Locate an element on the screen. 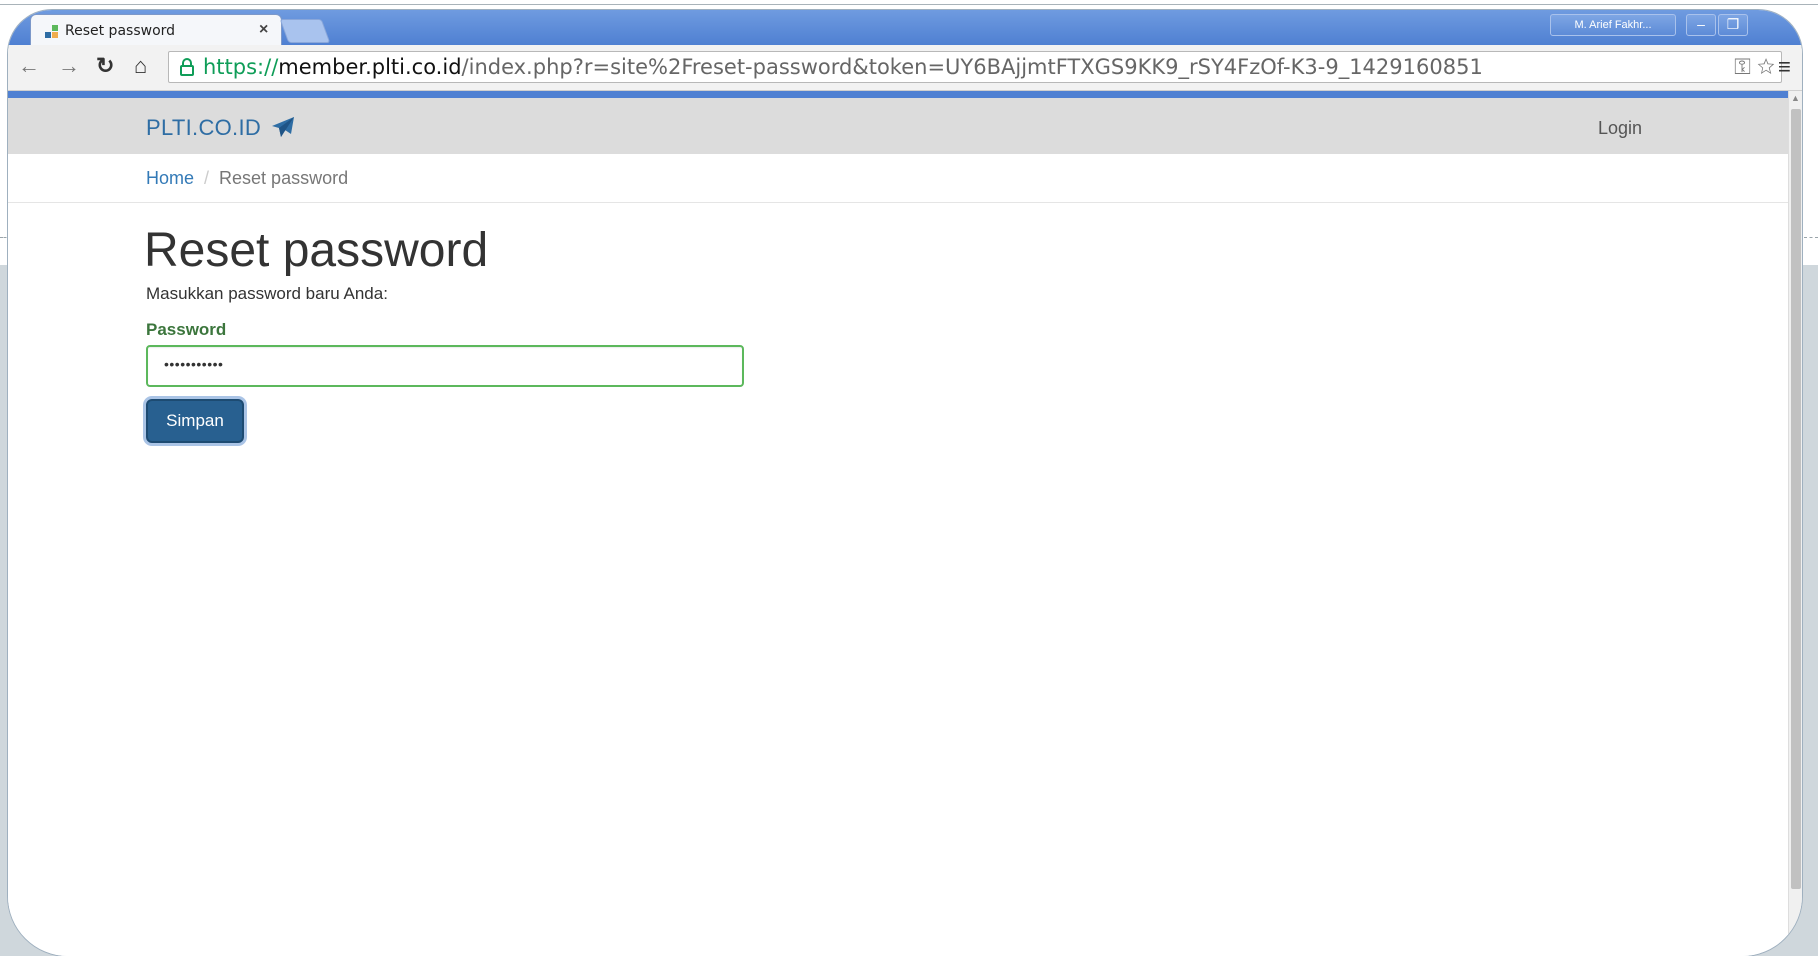 This screenshot has width=1818, height=956. brand-text: PLTI.CO.ID is located at coordinates (204, 127).